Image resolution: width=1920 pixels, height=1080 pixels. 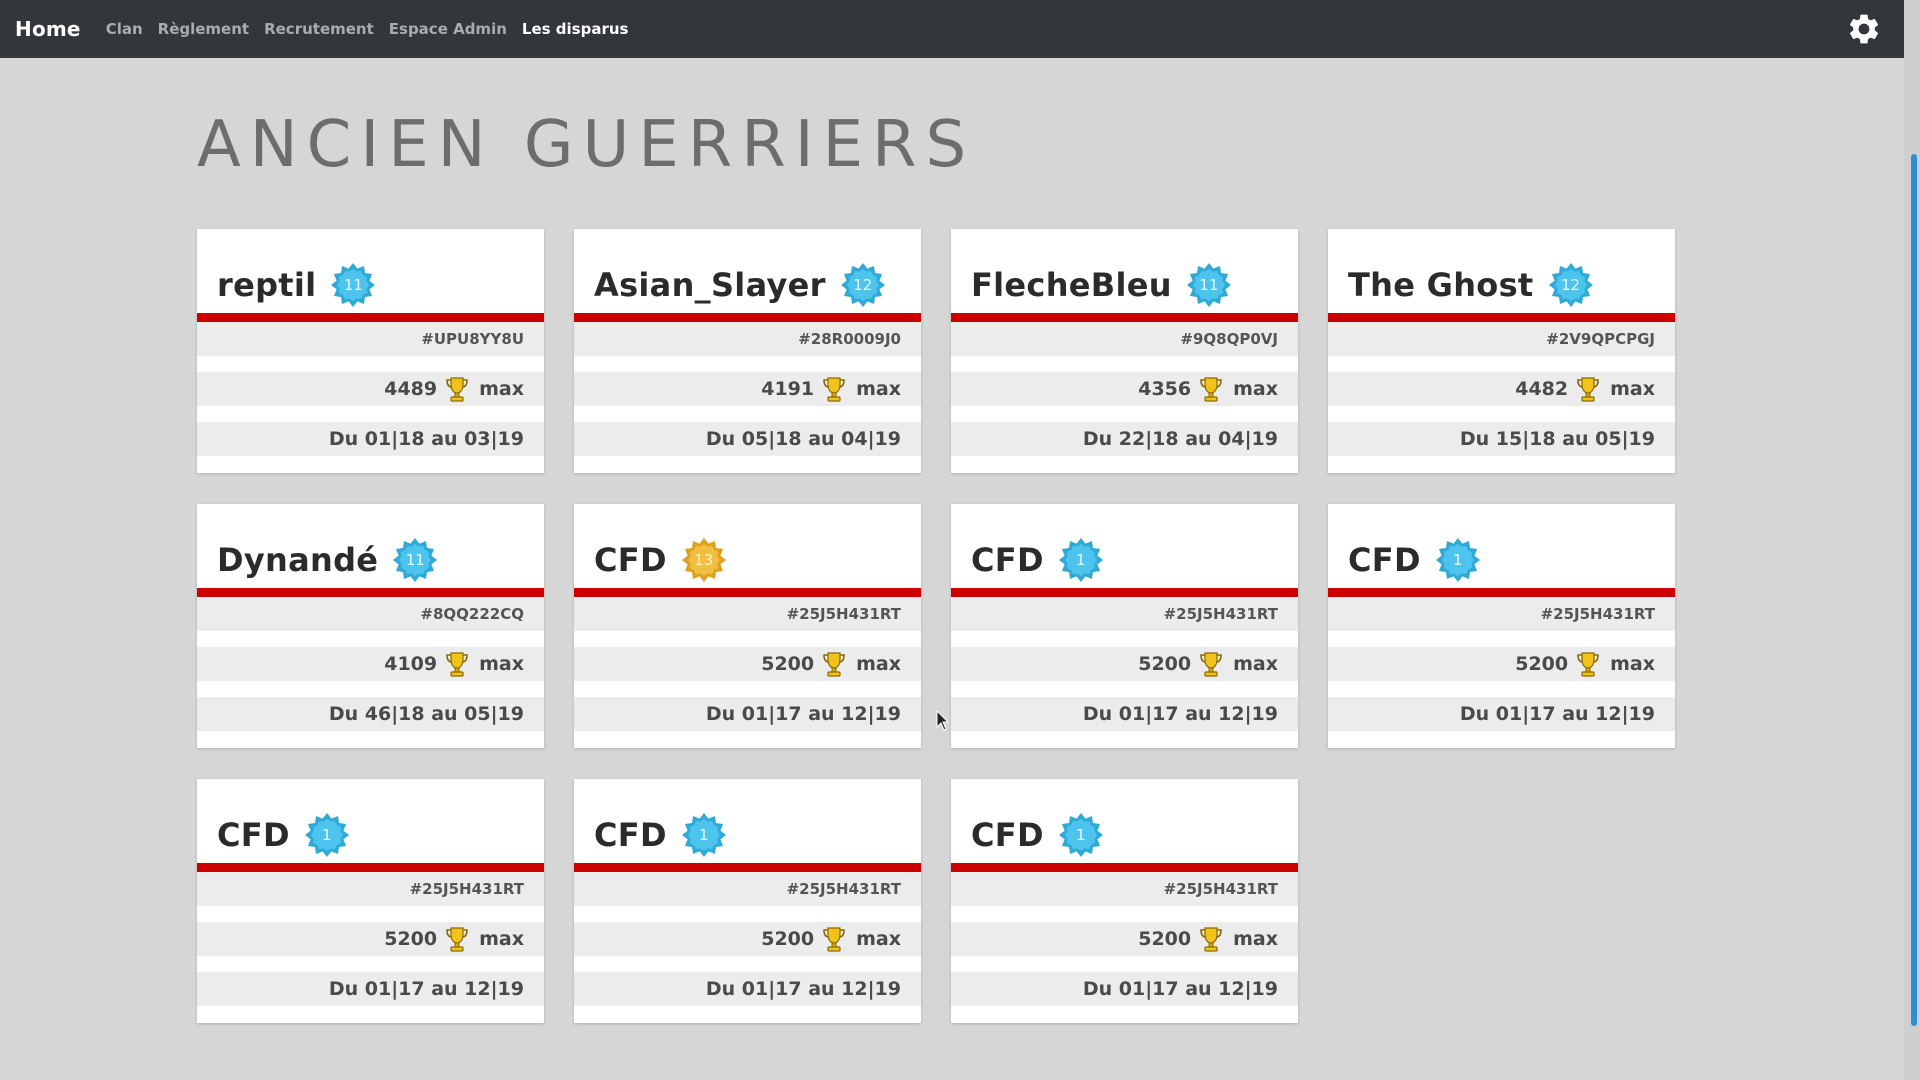 What do you see at coordinates (1914, 590) in the screenshot?
I see `scrollbar-thumb` at bounding box center [1914, 590].